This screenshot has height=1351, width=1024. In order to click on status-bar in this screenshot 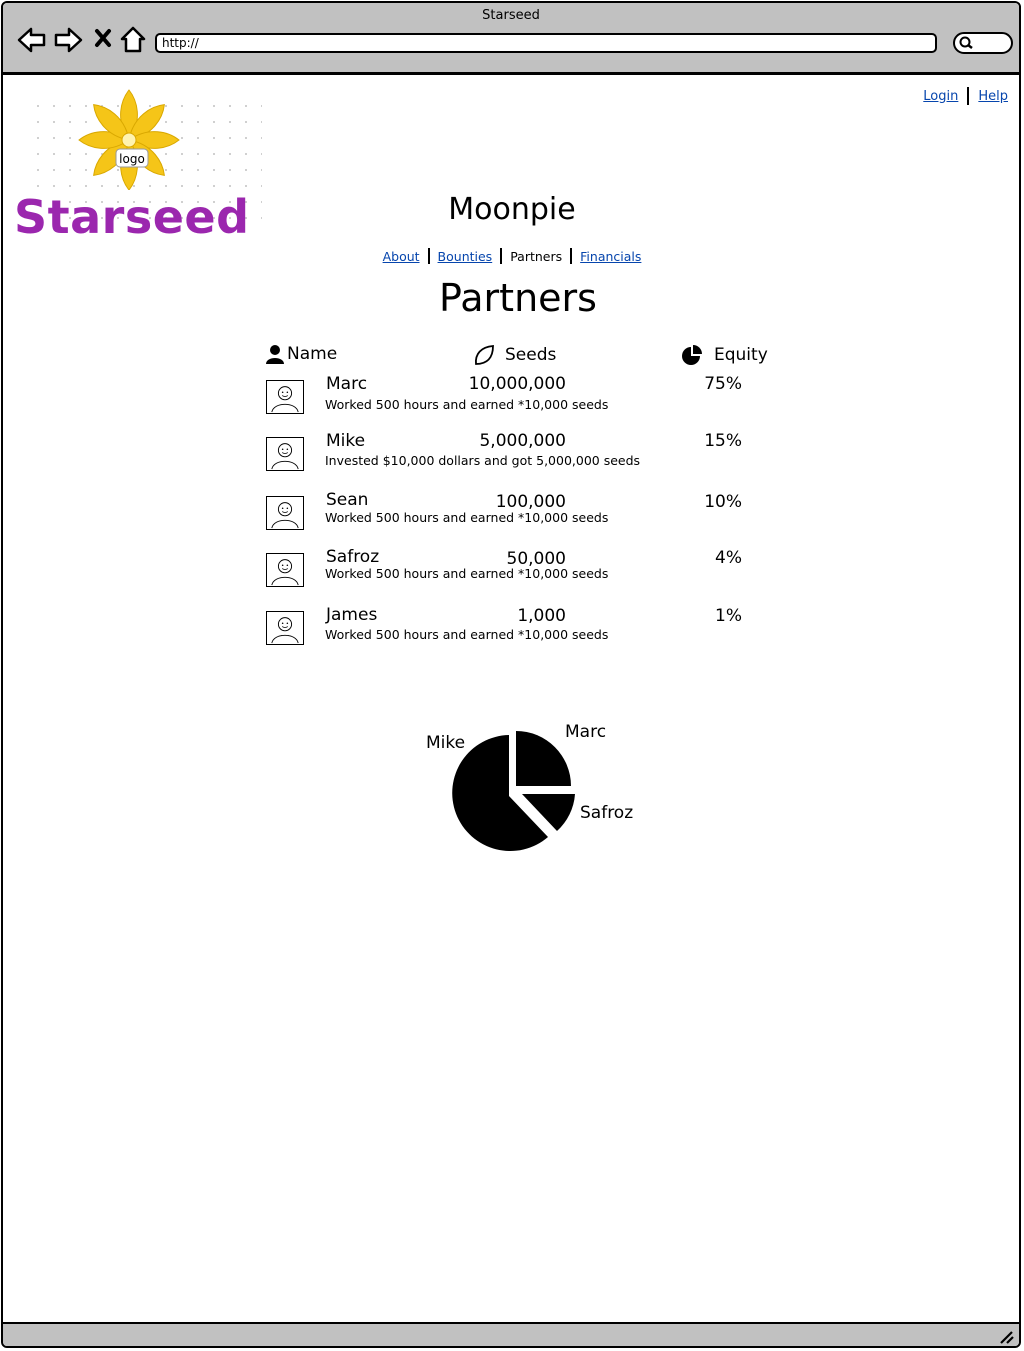, I will do `click(511, 1334)`.